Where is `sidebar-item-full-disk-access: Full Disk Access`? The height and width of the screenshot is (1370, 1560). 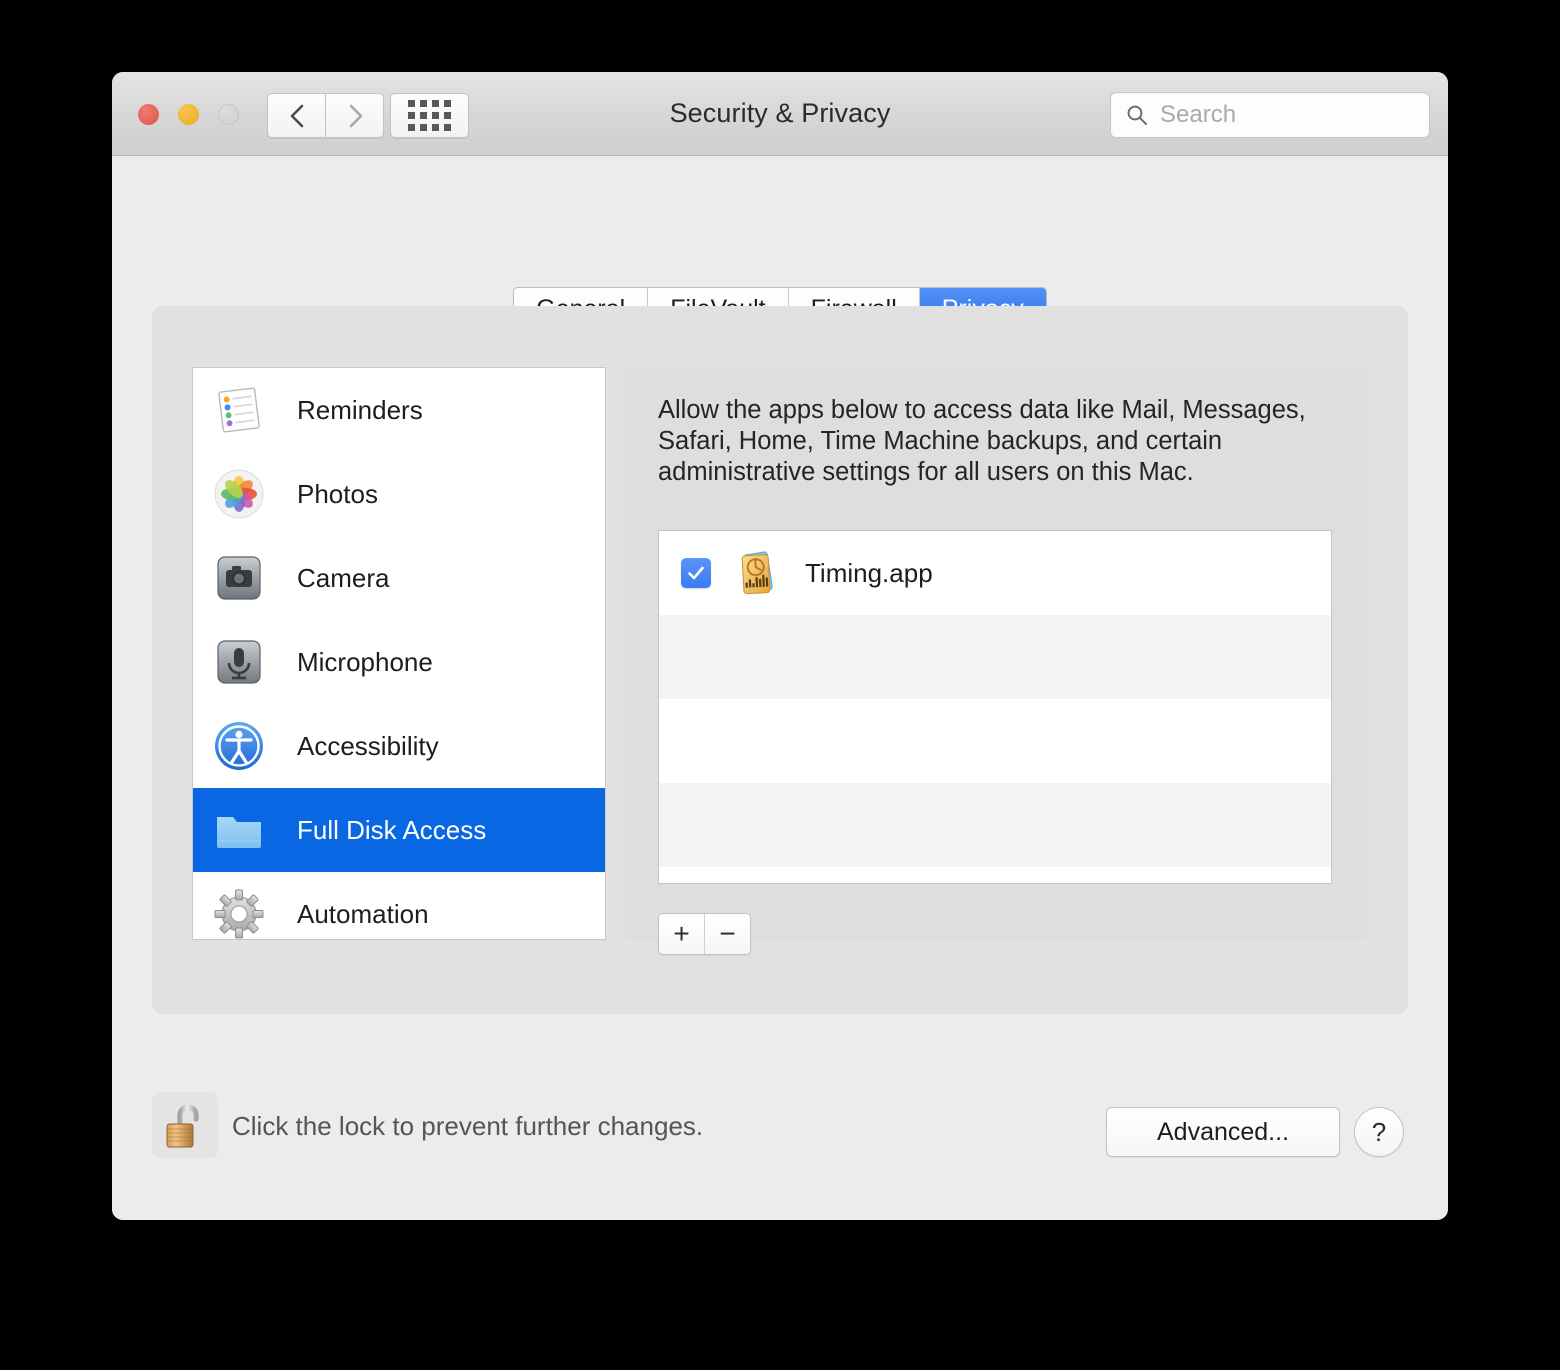 sidebar-item-full-disk-access: Full Disk Access is located at coordinates (399, 830).